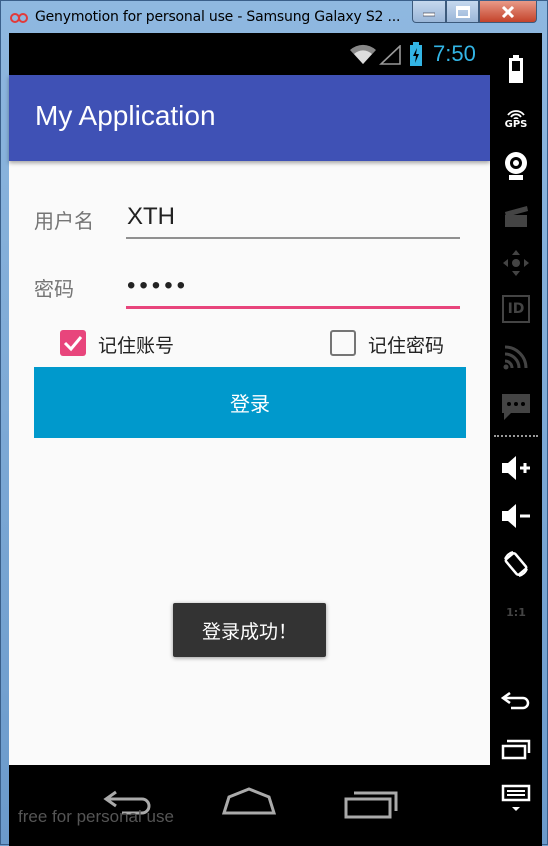 This screenshot has height=846, width=548. Describe the element at coordinates (516, 357) in the screenshot. I see `cast-icon` at that location.